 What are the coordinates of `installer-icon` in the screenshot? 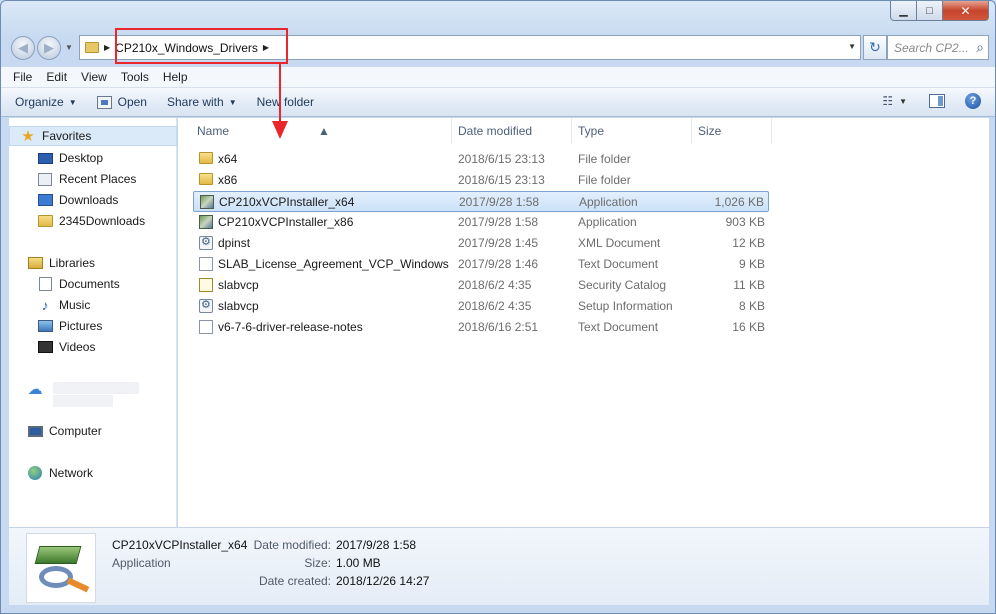 It's located at (207, 202).